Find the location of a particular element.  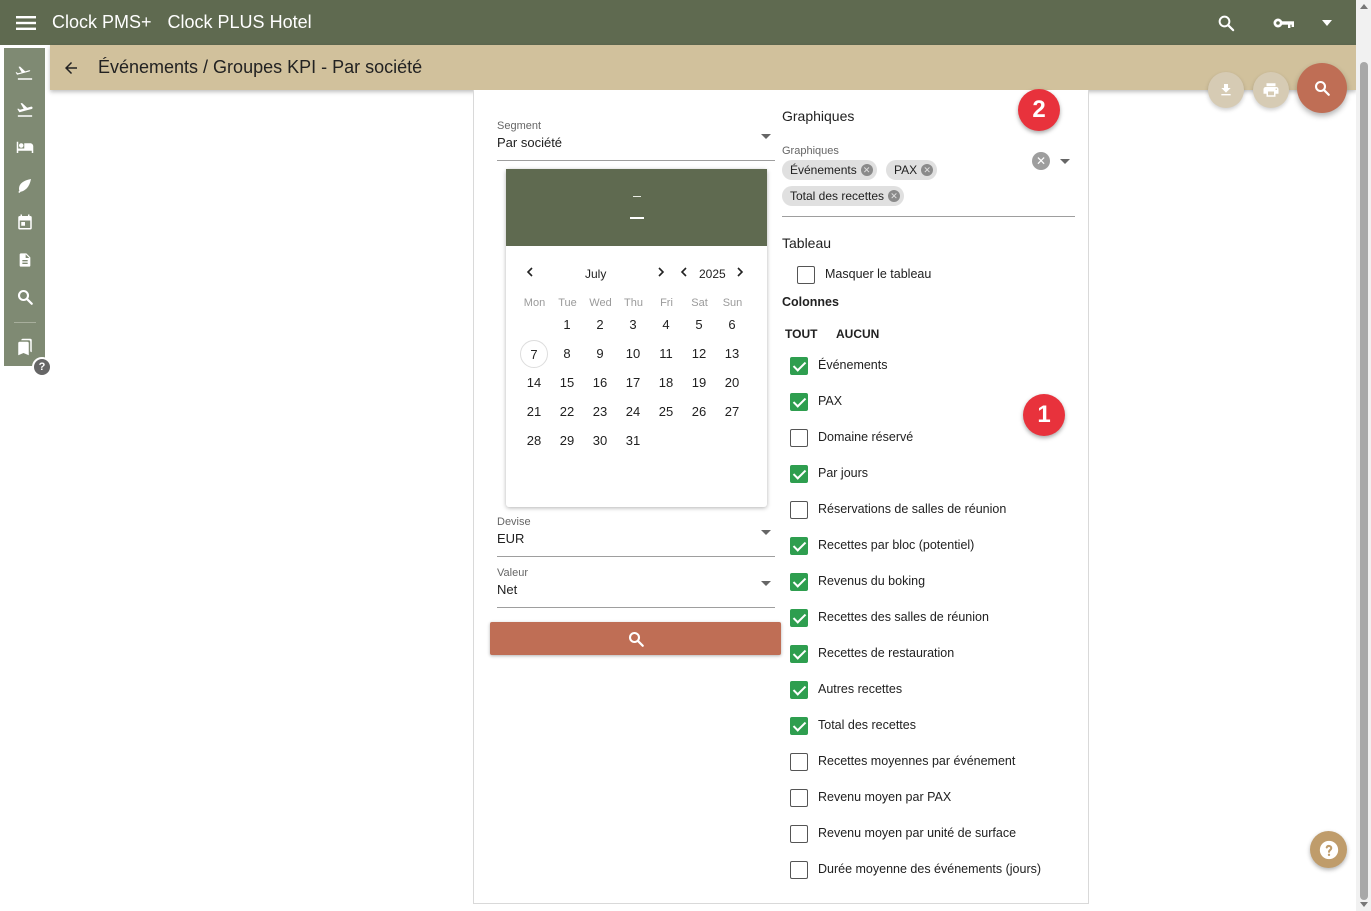

page-scrollbar is located at coordinates (1363, 455).